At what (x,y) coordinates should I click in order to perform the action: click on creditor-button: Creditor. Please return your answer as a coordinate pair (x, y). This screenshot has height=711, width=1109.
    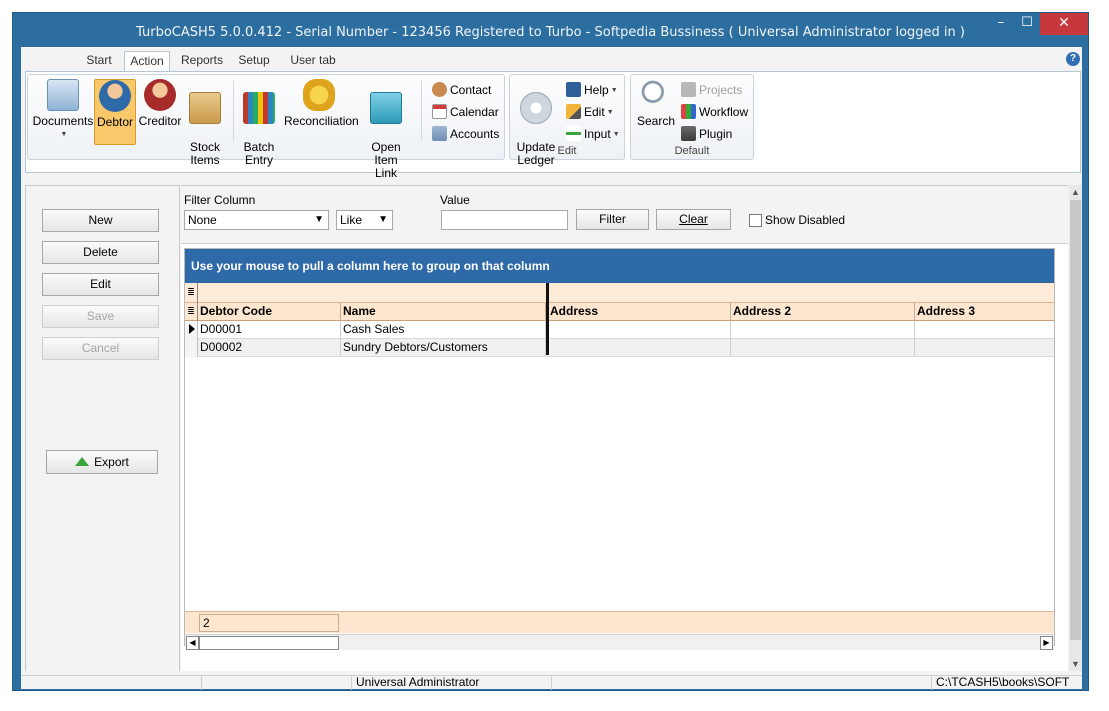
    Looking at the image, I should click on (160, 112).